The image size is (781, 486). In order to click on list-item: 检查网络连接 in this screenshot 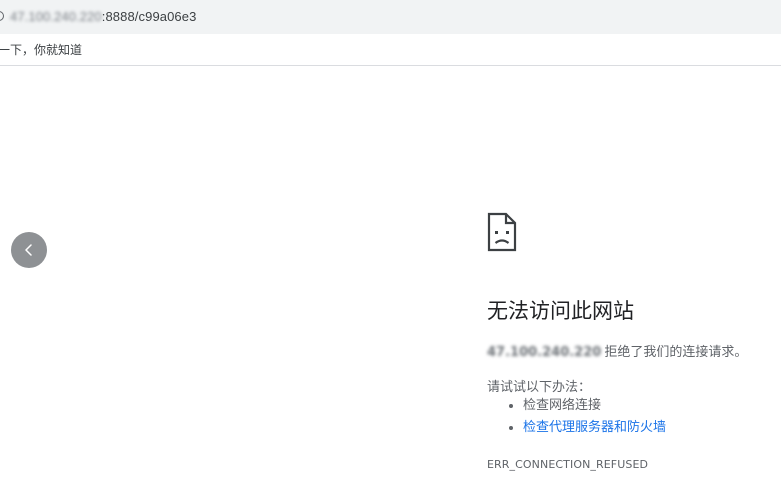, I will do `click(587, 409)`.